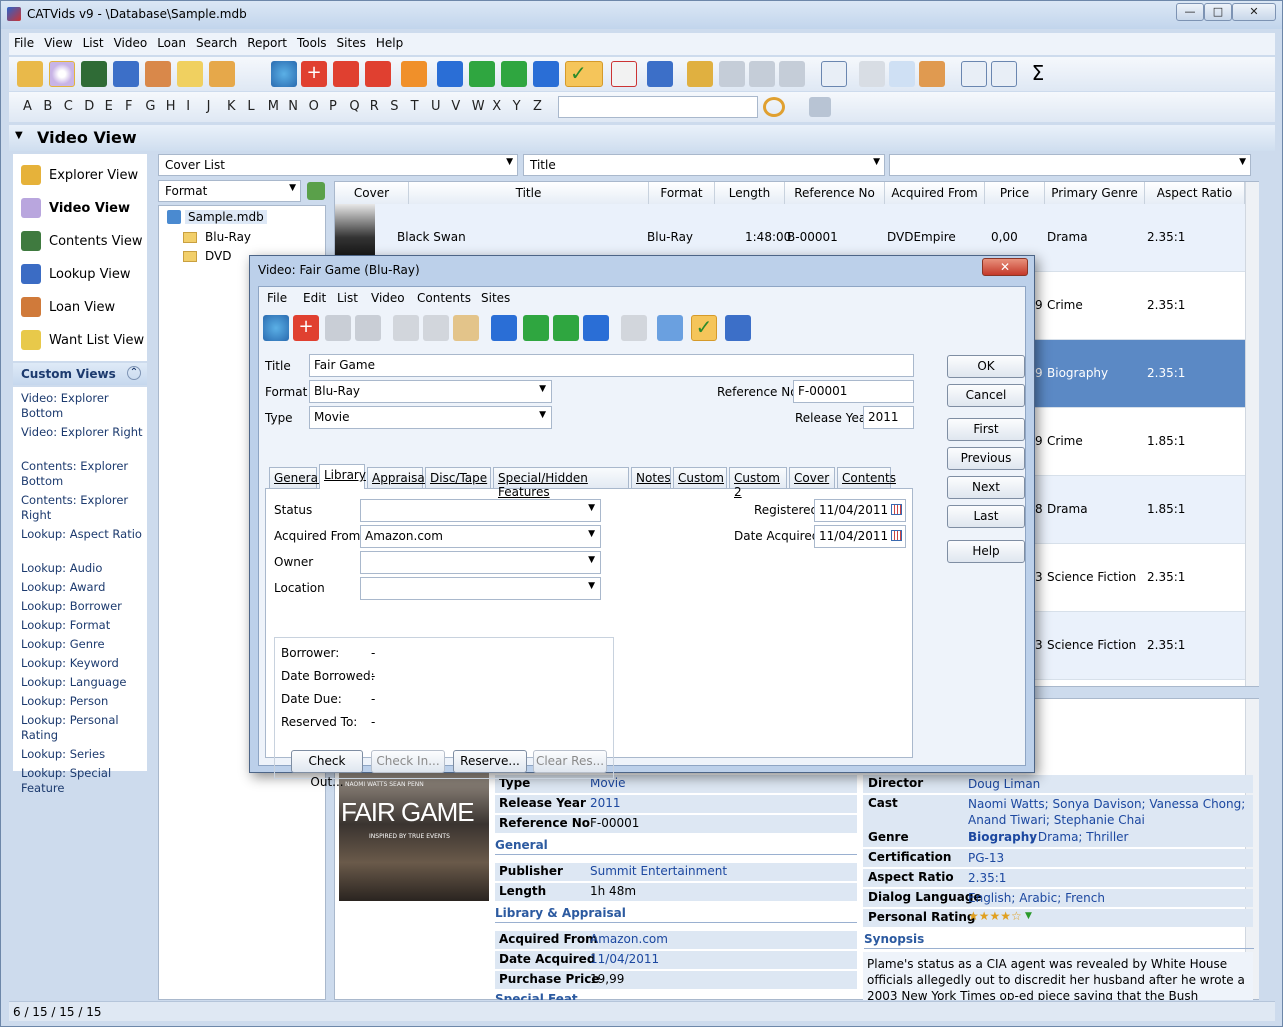  What do you see at coordinates (83, 625) in the screenshot?
I see `custom-view-item: Lookup: Format` at bounding box center [83, 625].